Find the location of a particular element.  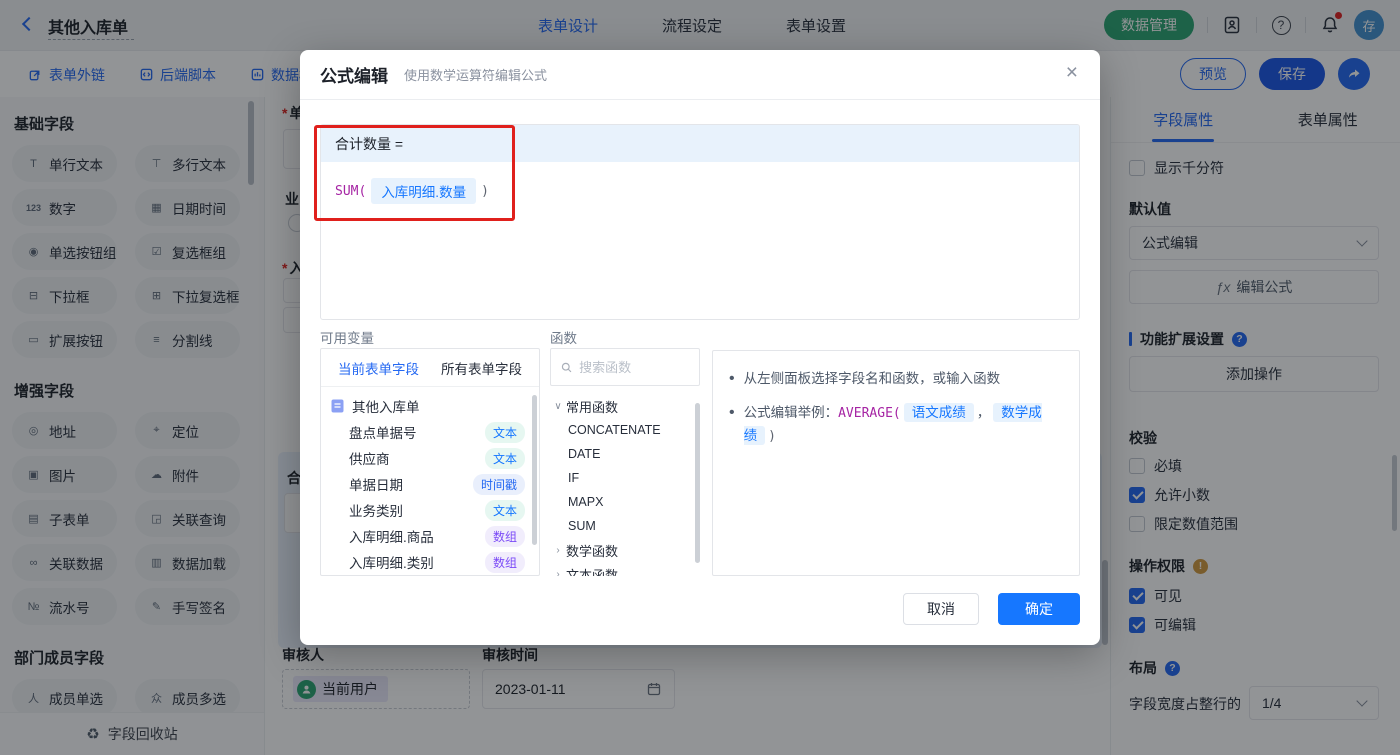

variables-scrollbar is located at coordinates (534, 470).